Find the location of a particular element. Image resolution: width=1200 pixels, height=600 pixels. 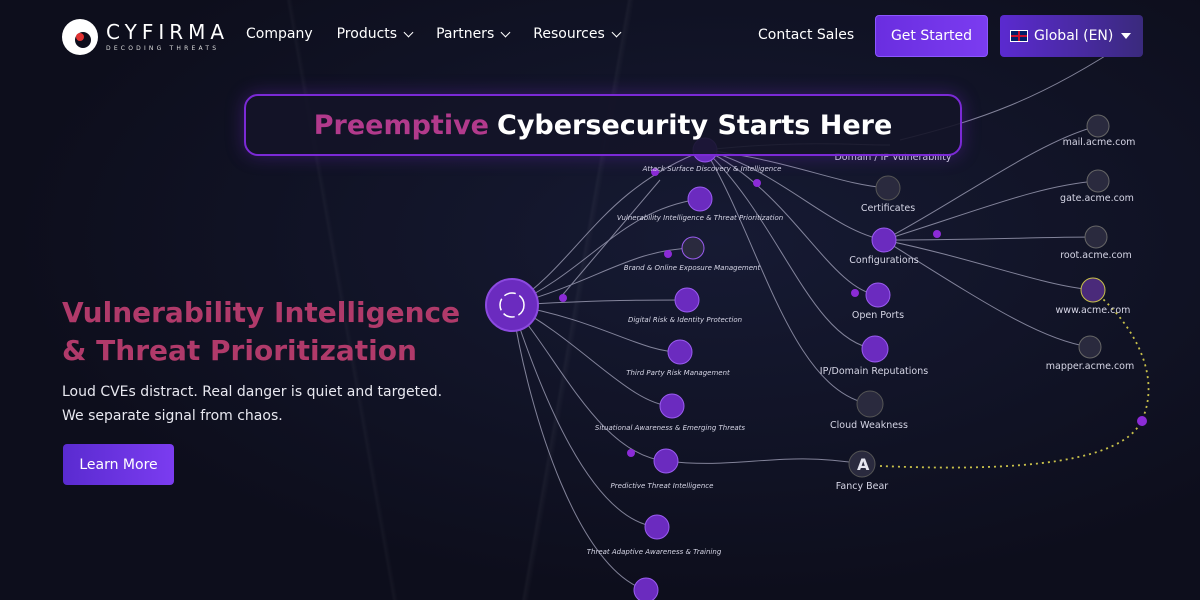

host-label-www: www.acme.com is located at coordinates (1093, 310).